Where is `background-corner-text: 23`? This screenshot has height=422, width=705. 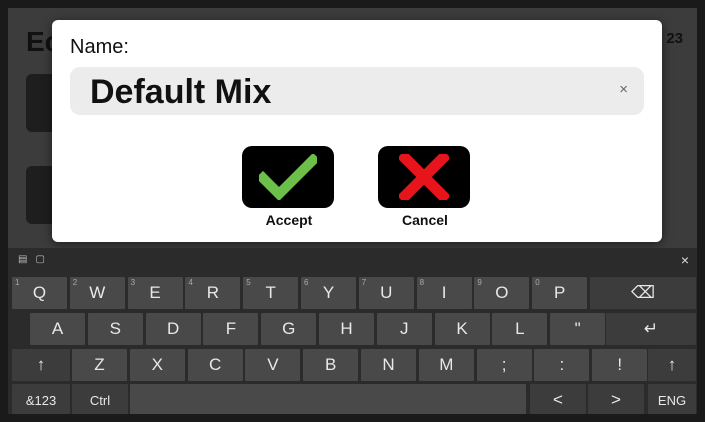
background-corner-text: 23 is located at coordinates (674, 38).